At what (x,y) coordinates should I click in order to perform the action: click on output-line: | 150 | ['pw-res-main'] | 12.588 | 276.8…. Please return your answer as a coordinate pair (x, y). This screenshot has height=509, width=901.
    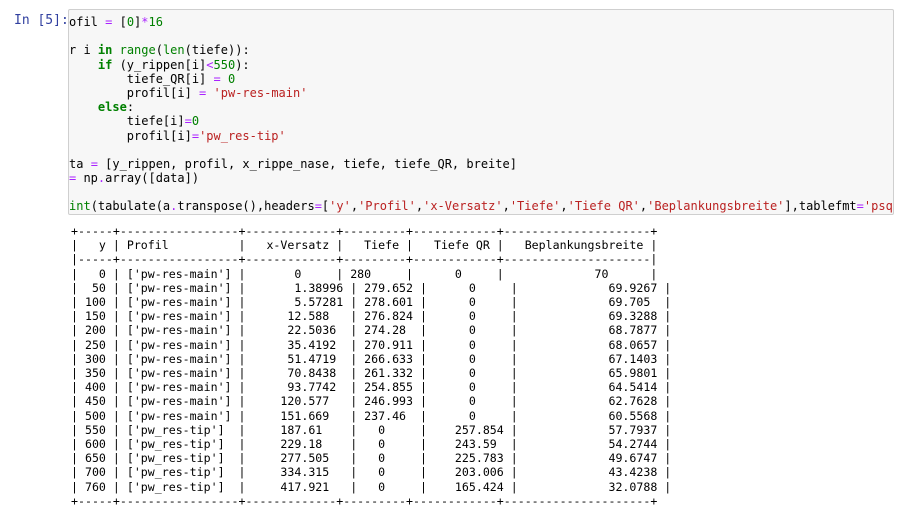
    Looking at the image, I should click on (371, 316).